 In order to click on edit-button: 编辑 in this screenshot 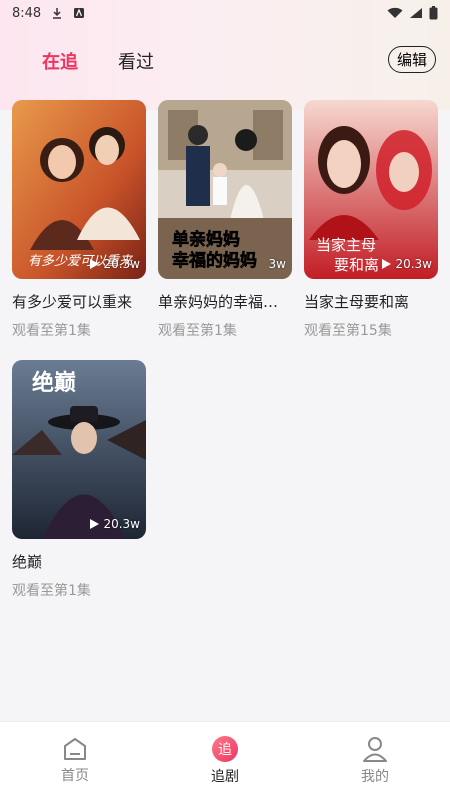, I will do `click(411, 59)`.